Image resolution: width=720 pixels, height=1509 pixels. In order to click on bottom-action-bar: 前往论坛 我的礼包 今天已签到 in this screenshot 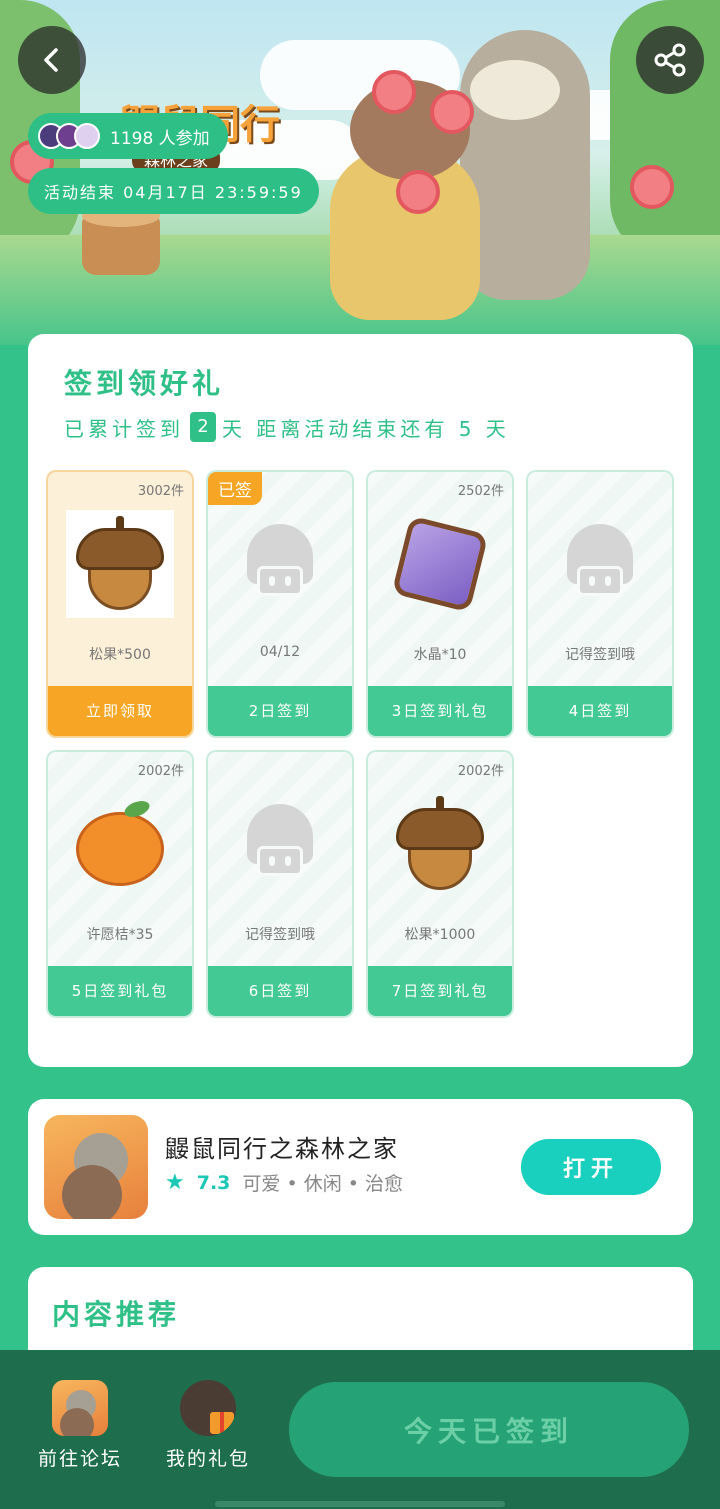, I will do `click(360, 1429)`.